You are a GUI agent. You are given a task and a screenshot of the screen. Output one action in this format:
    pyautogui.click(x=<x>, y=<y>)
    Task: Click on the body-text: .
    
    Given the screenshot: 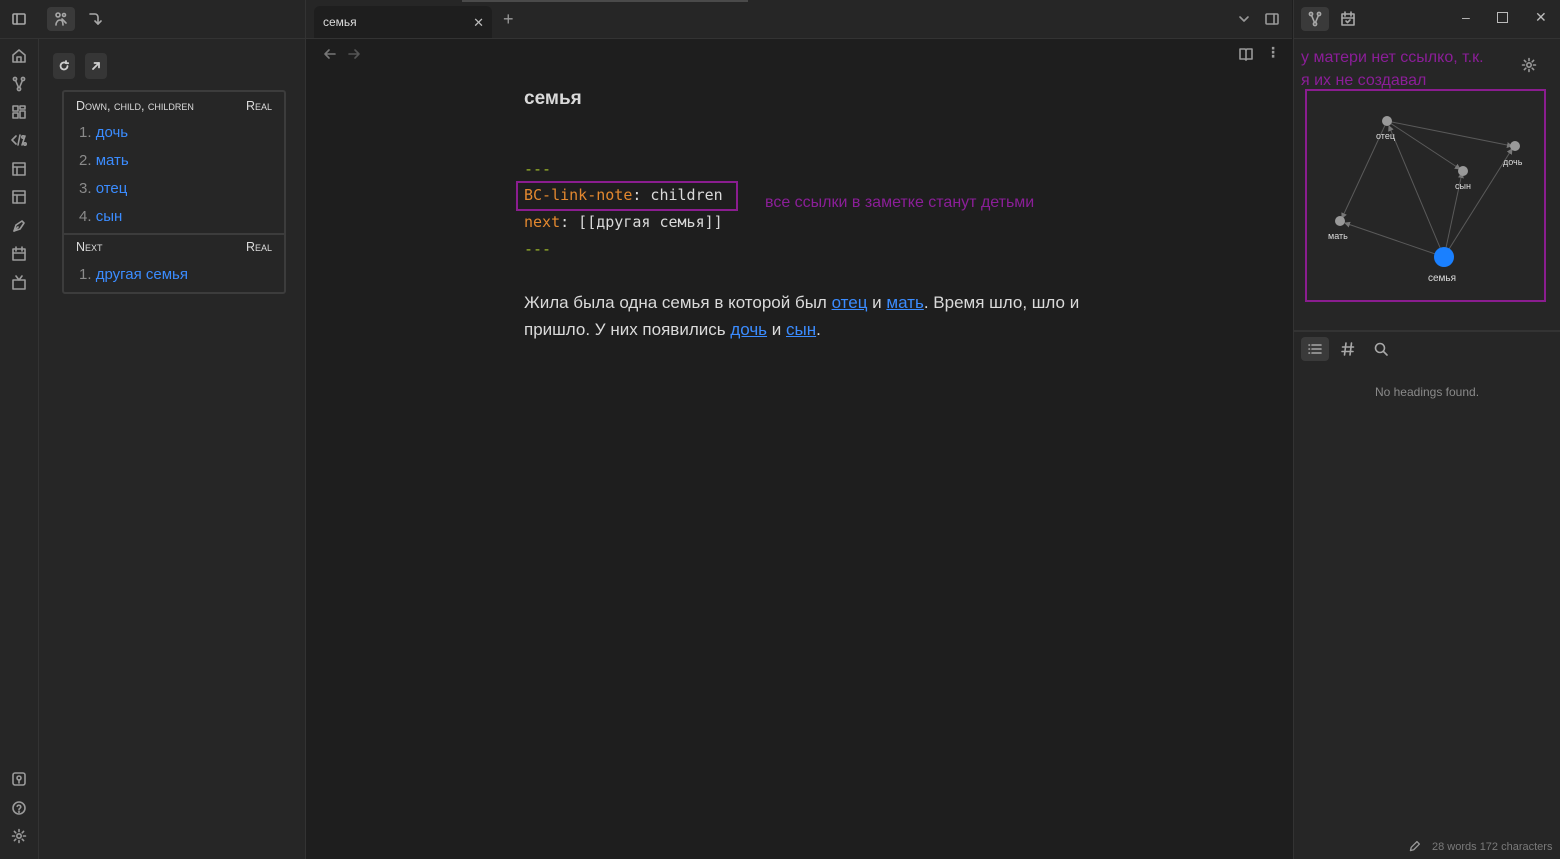 What is the action you would take?
    pyautogui.click(x=818, y=329)
    